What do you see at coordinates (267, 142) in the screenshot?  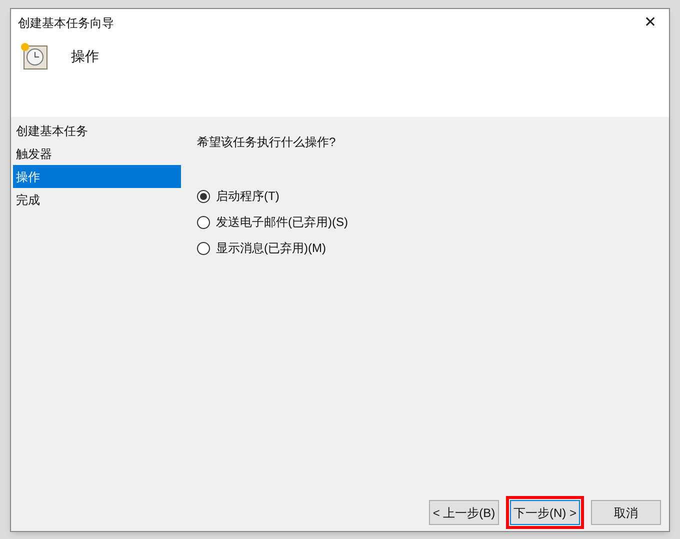 I see `question-text: 希望该任务执行什么操作?` at bounding box center [267, 142].